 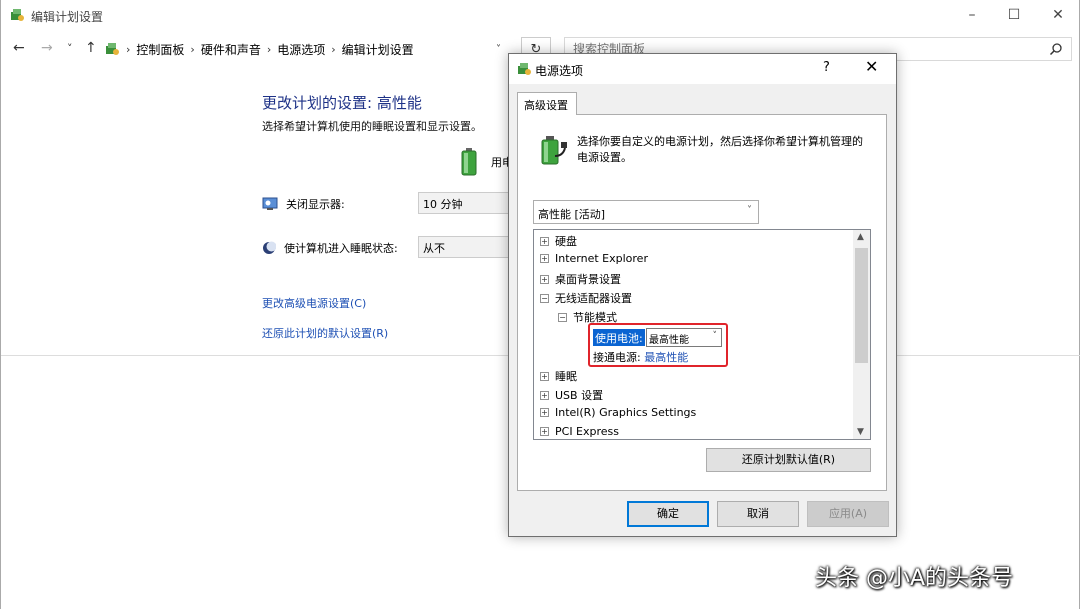 I want to click on back-arrow-icon: ←, so click(x=19, y=48).